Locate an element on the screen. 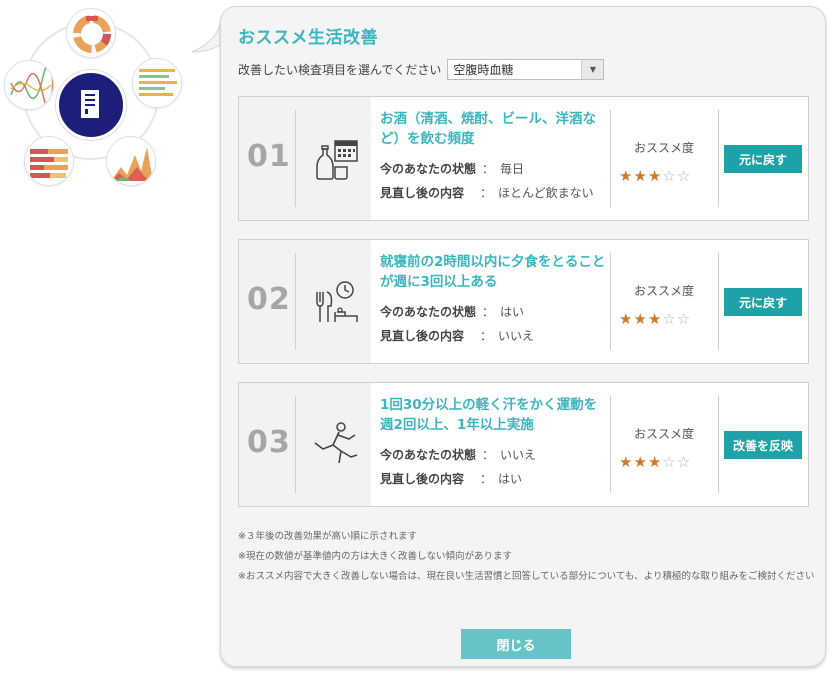  card-title: お酒（清酒、焼酎、ビール、洋酒など）を飲む頻度 is located at coordinates (488, 129).